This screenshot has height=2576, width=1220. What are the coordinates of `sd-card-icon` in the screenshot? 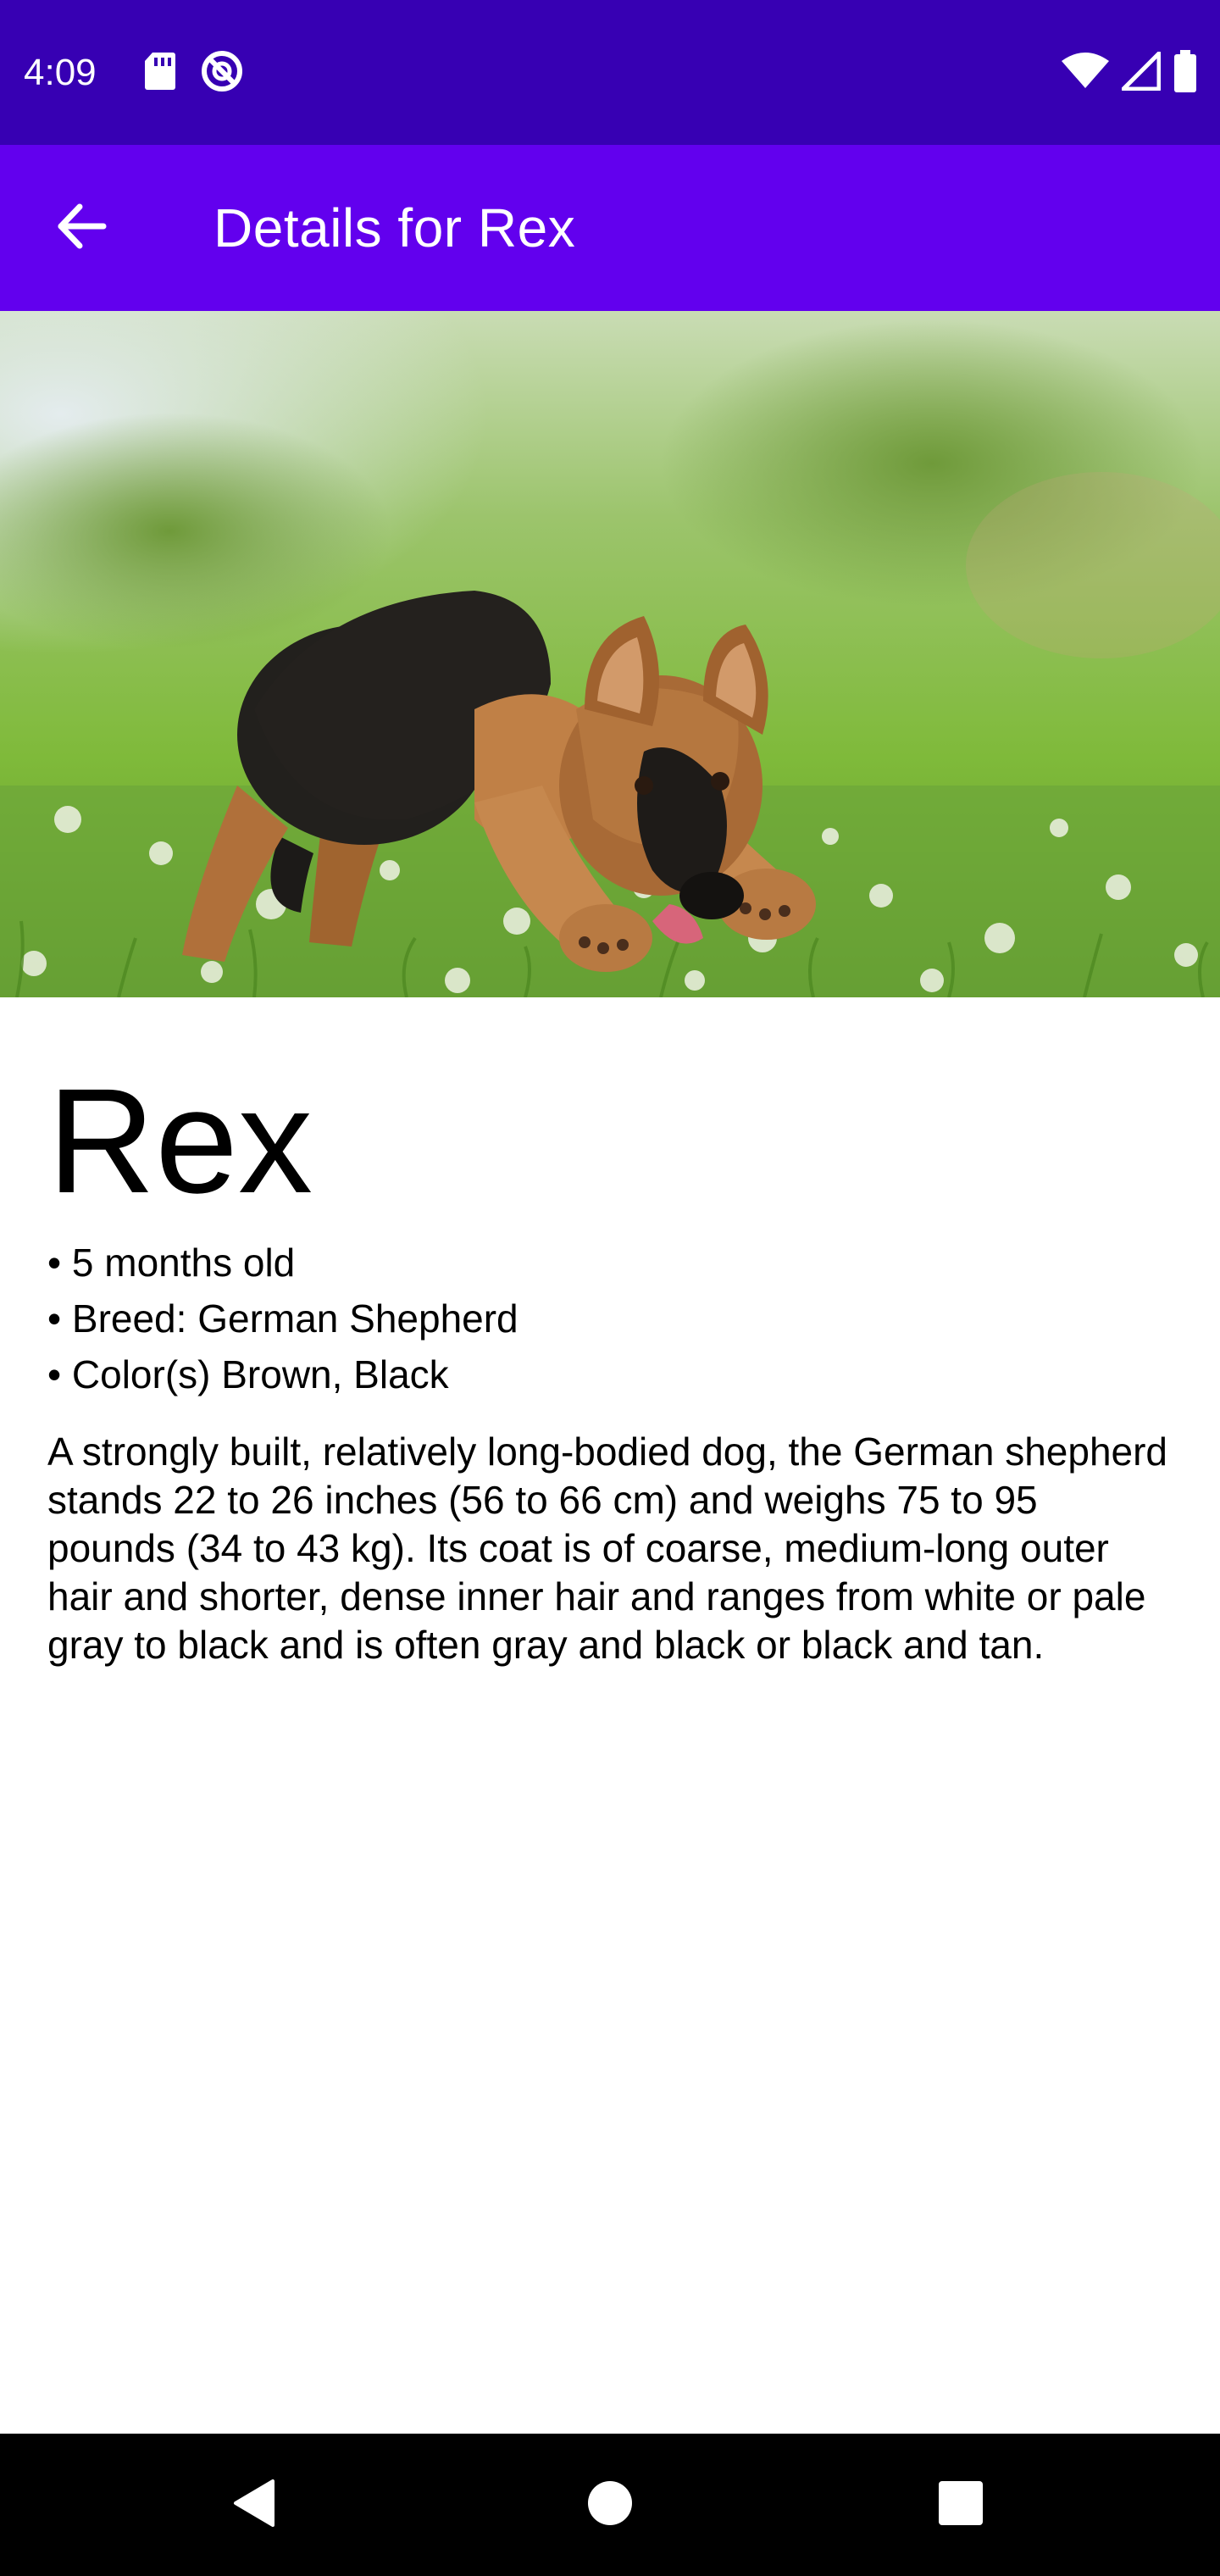 It's located at (159, 73).